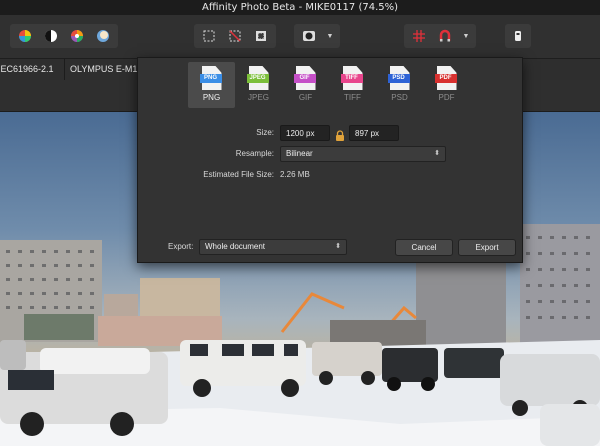 This screenshot has width=600, height=446. I want to click on gif-file-icon: GIF, so click(304, 78).